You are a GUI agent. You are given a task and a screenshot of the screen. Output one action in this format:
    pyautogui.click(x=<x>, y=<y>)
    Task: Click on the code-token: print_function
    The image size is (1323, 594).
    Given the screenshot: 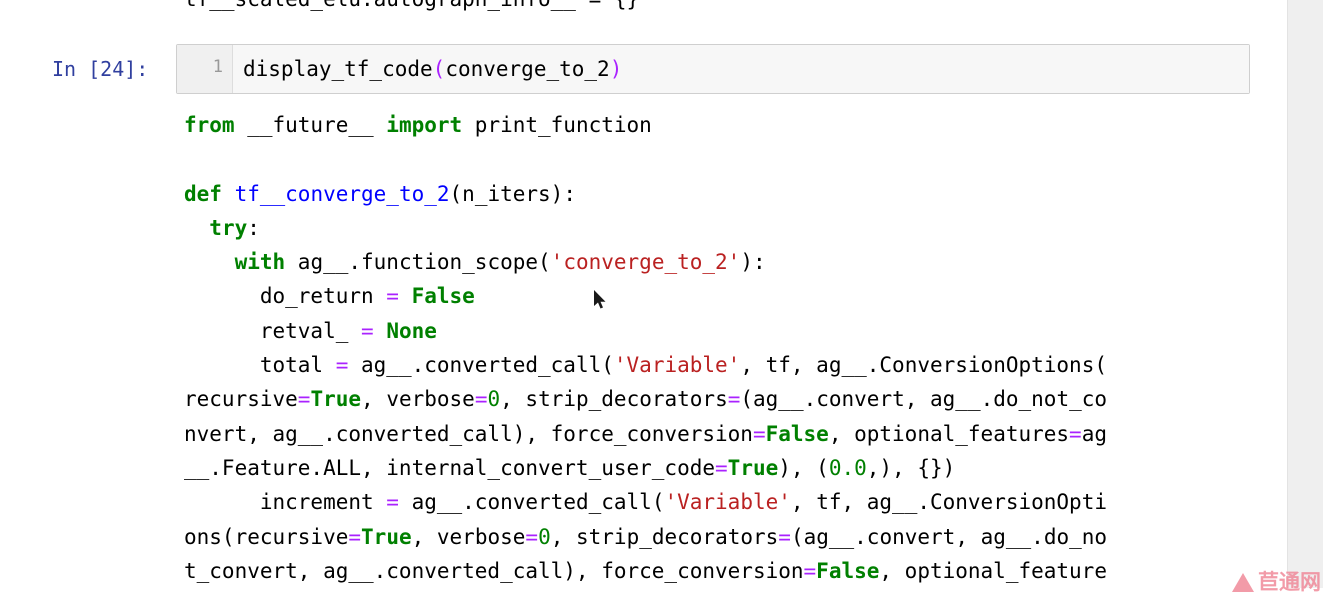 What is the action you would take?
    pyautogui.click(x=557, y=125)
    